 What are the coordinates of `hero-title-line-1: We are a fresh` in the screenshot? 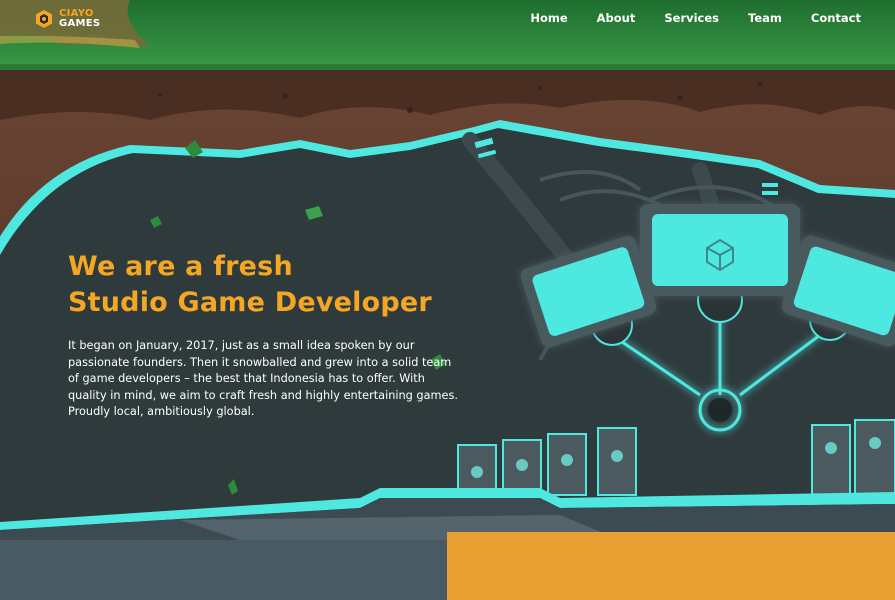 It's located at (180, 266).